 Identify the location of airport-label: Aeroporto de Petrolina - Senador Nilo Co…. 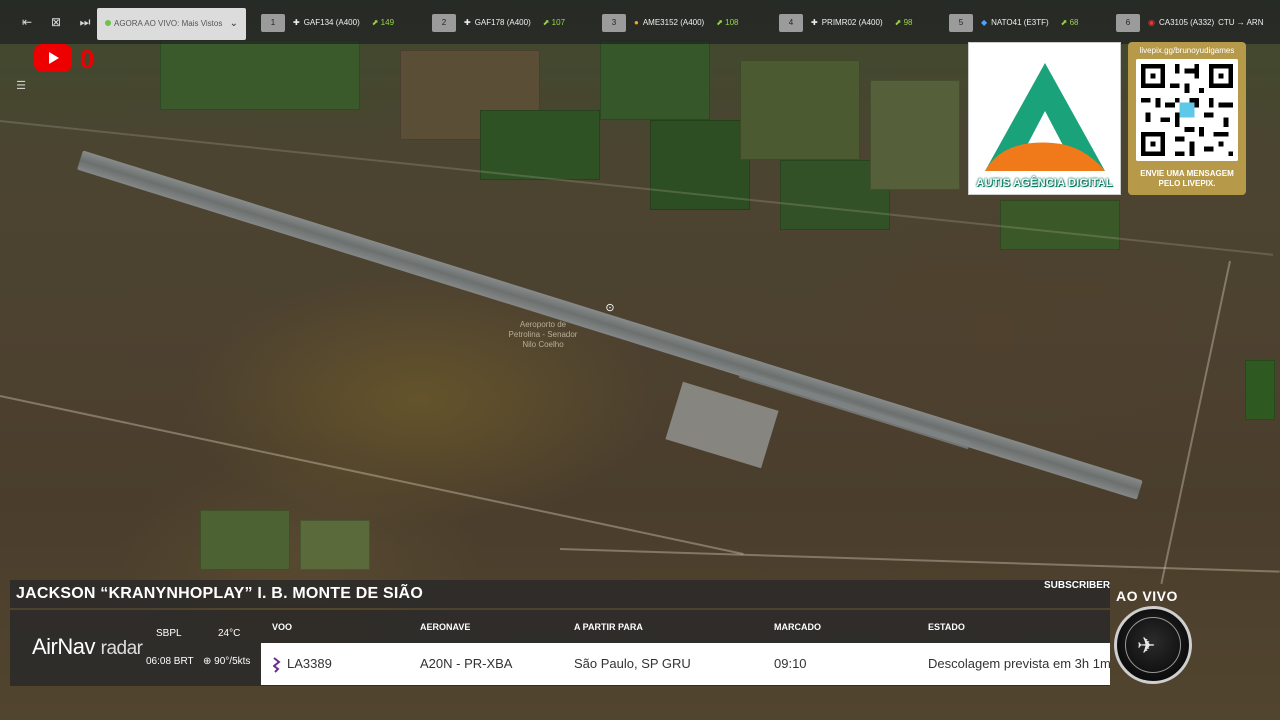
(543, 334).